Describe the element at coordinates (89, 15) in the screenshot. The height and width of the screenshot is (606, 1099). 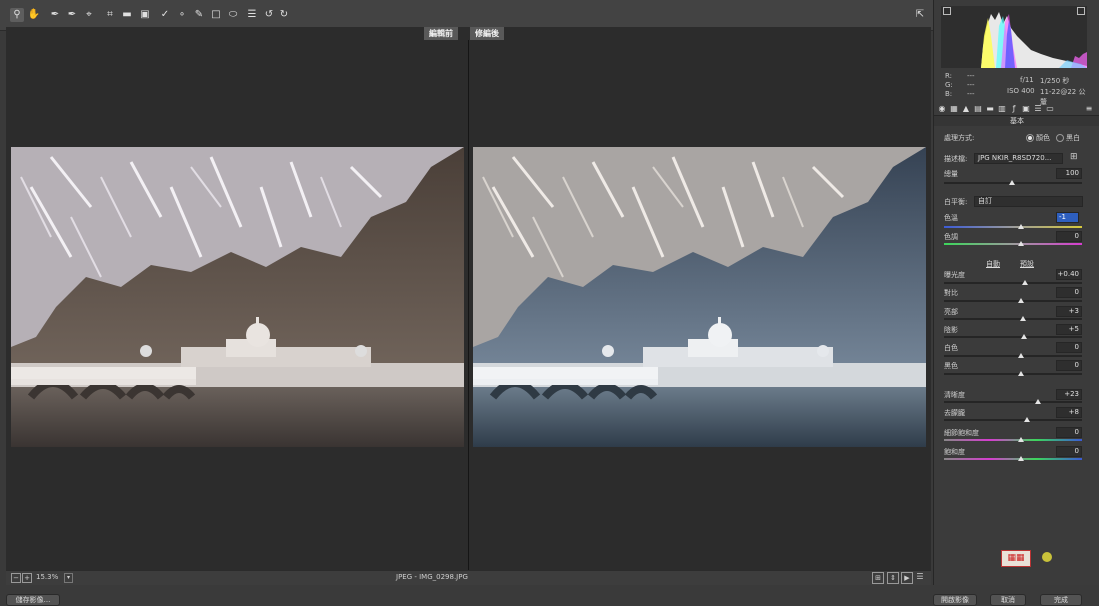
I see `targeted-adjustment-icon: ⌖` at that location.